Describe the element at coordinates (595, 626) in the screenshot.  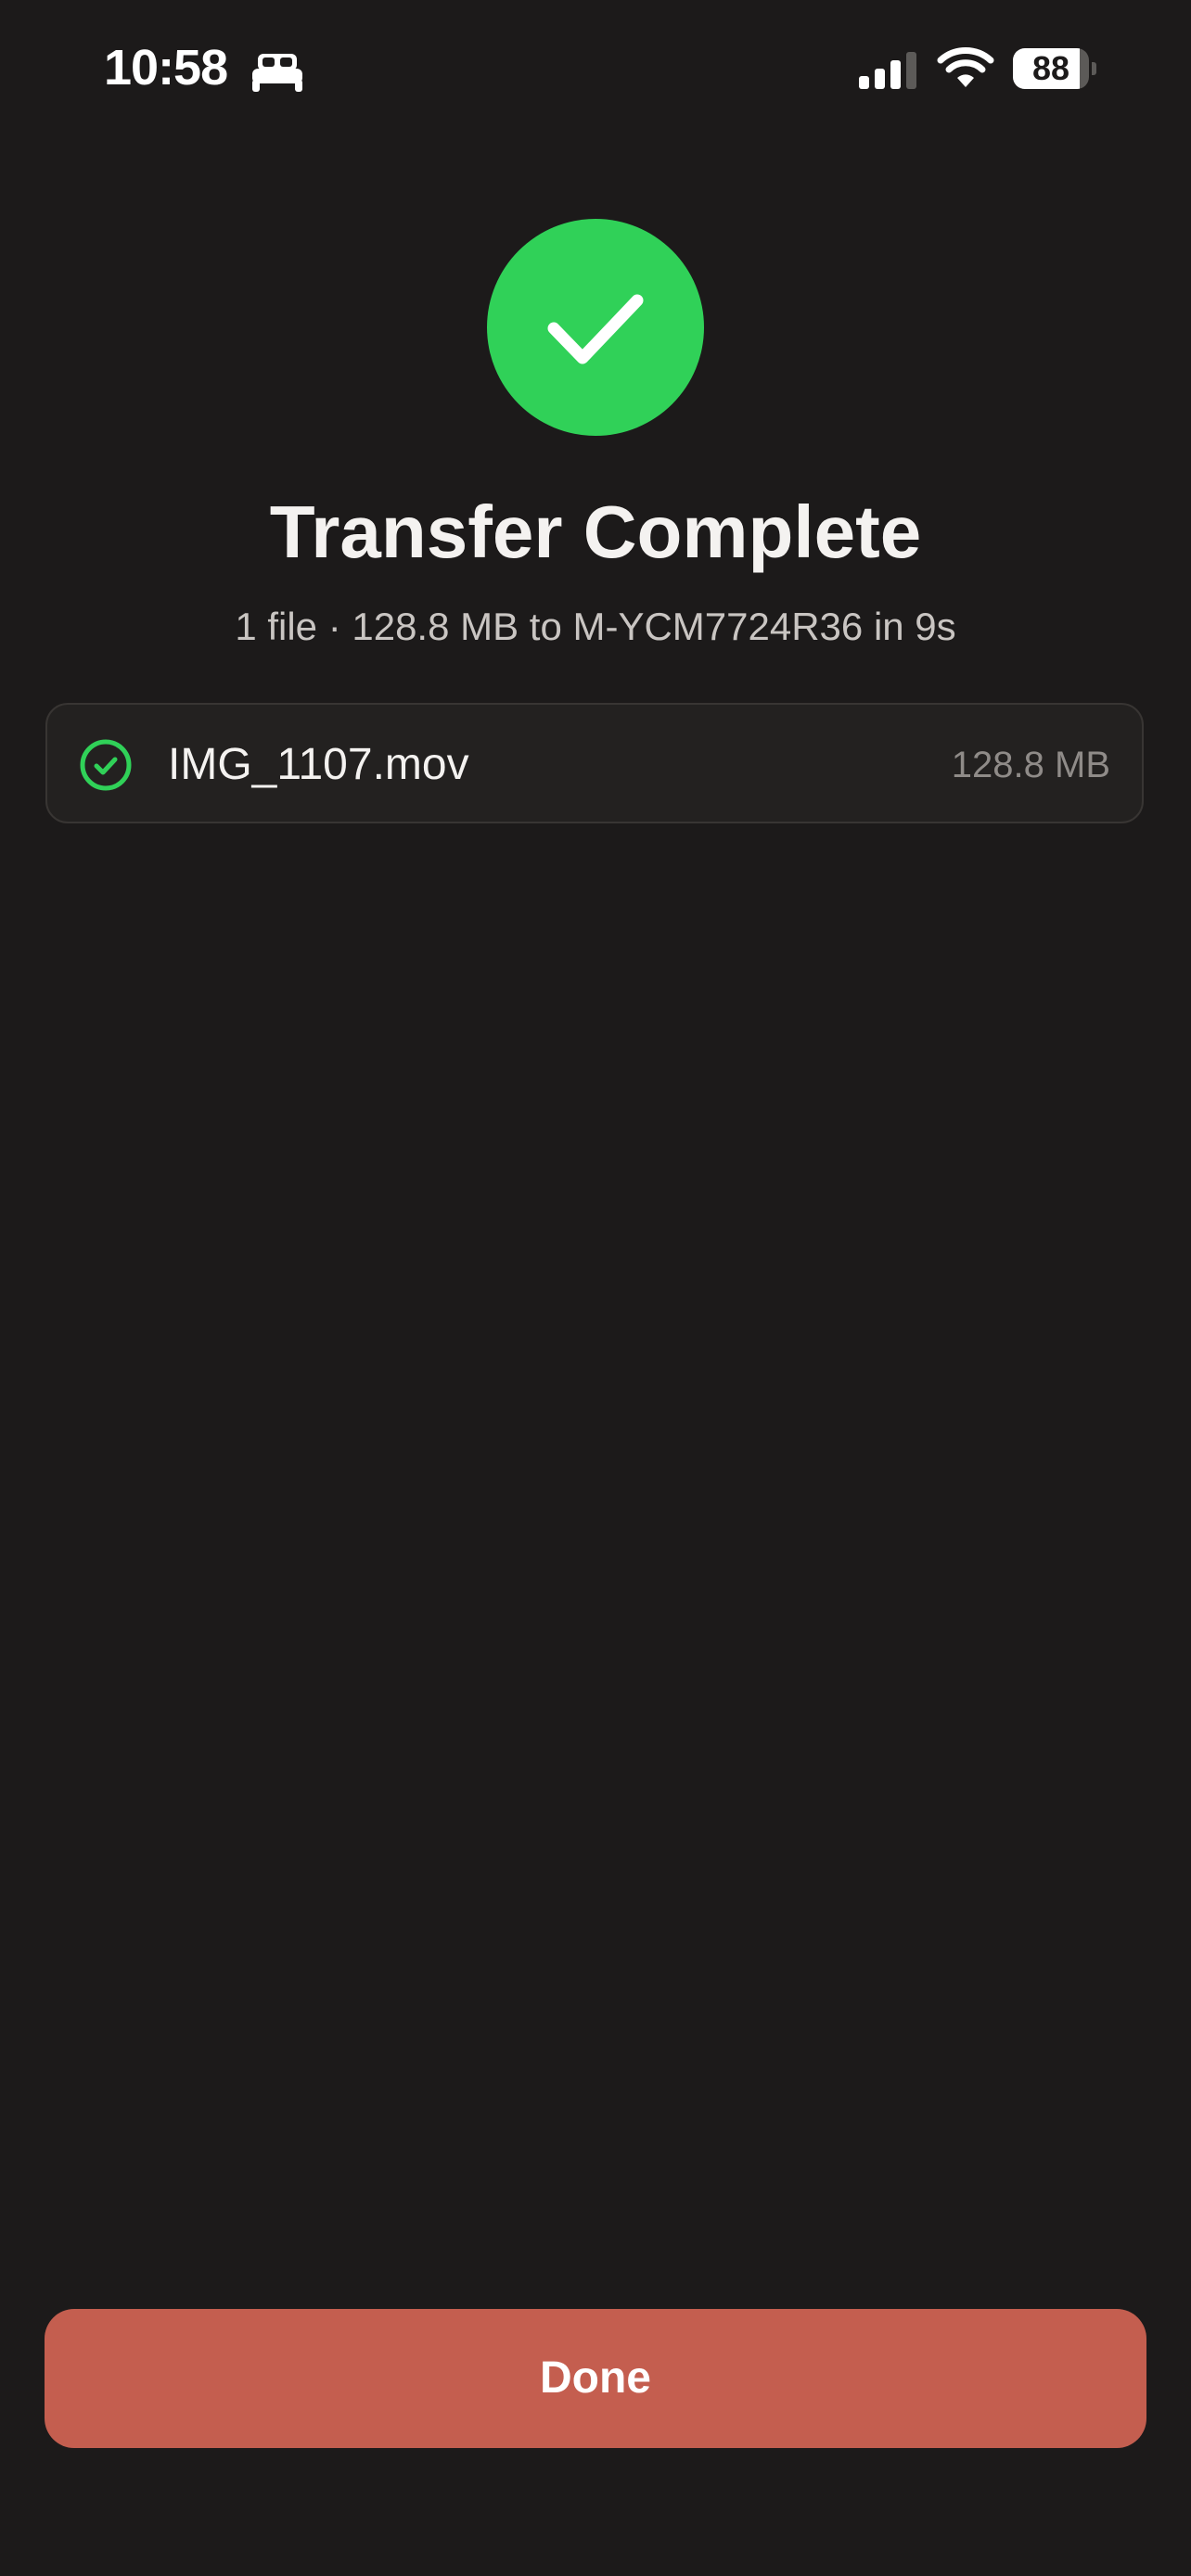
I see `transfer-summary: 1 file · 128.8 MB to M-YCM7724R36 in 9s` at that location.